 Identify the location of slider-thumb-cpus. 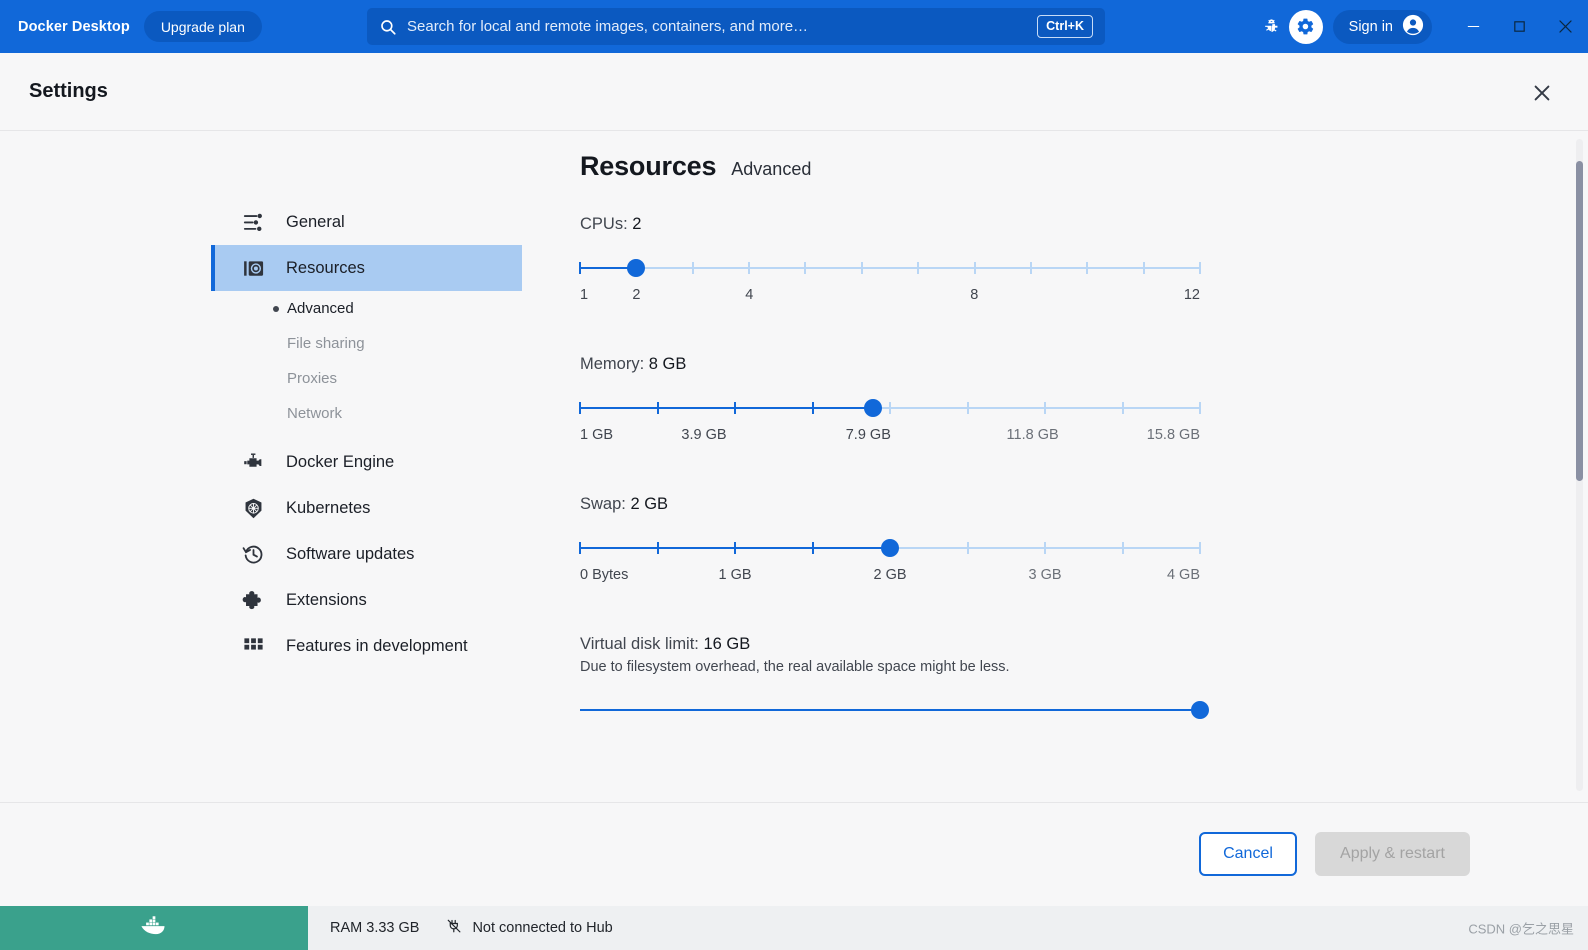
(636, 268).